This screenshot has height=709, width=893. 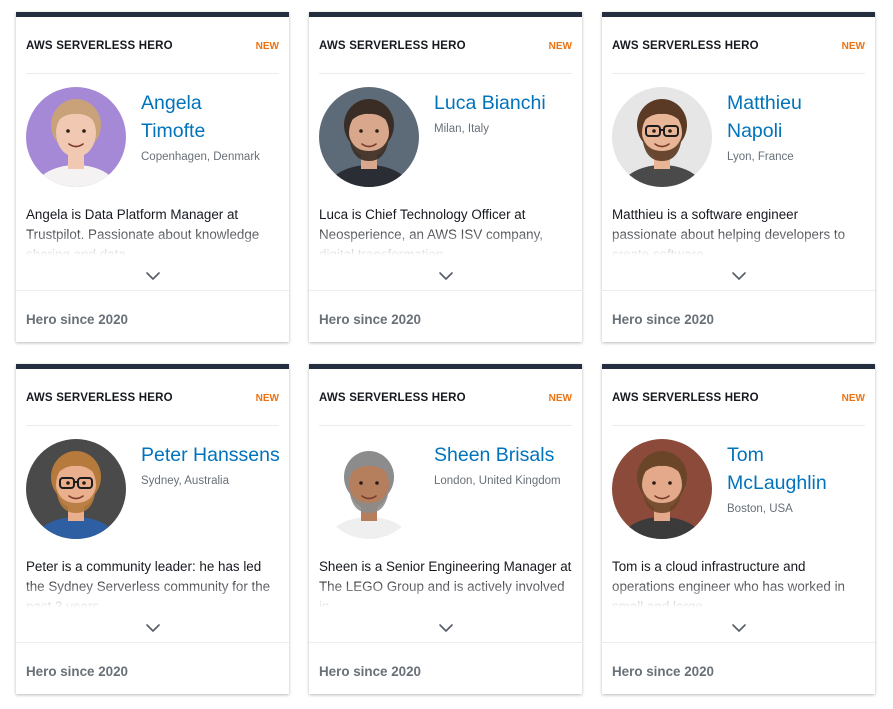 I want to click on hero-name-line: Tom, so click(x=745, y=455).